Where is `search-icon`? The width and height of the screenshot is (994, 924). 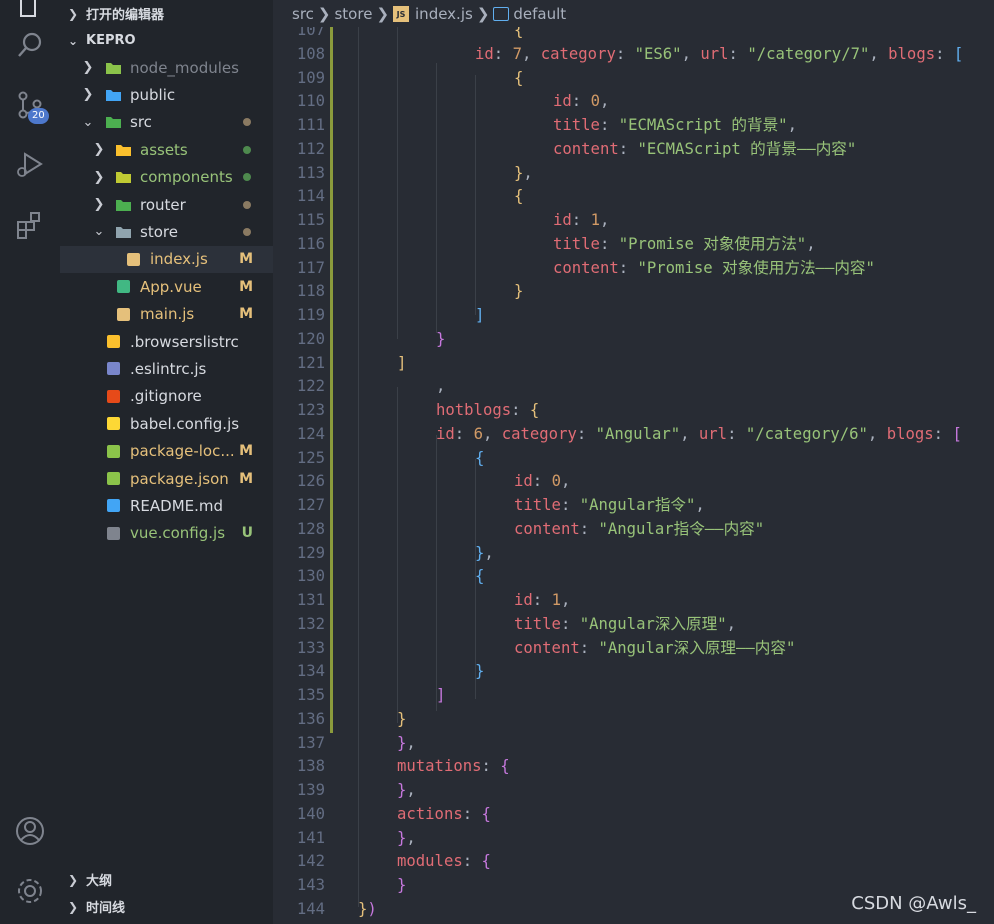
search-icon is located at coordinates (30, 45).